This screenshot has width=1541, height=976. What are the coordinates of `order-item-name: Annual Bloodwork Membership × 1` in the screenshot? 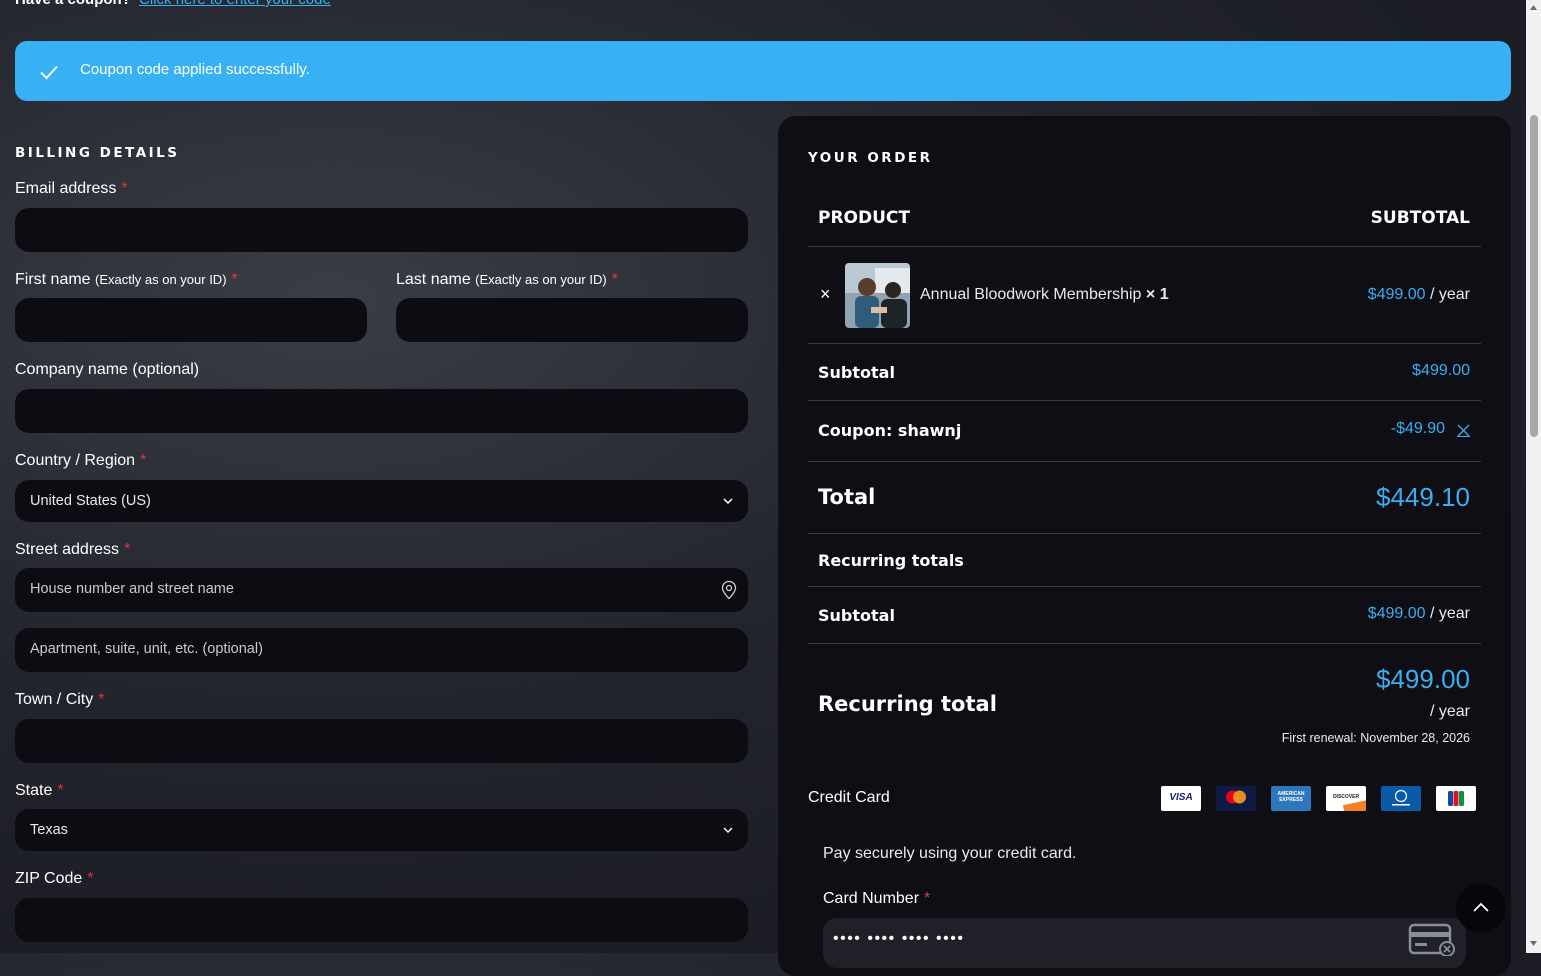 It's located at (1044, 295).